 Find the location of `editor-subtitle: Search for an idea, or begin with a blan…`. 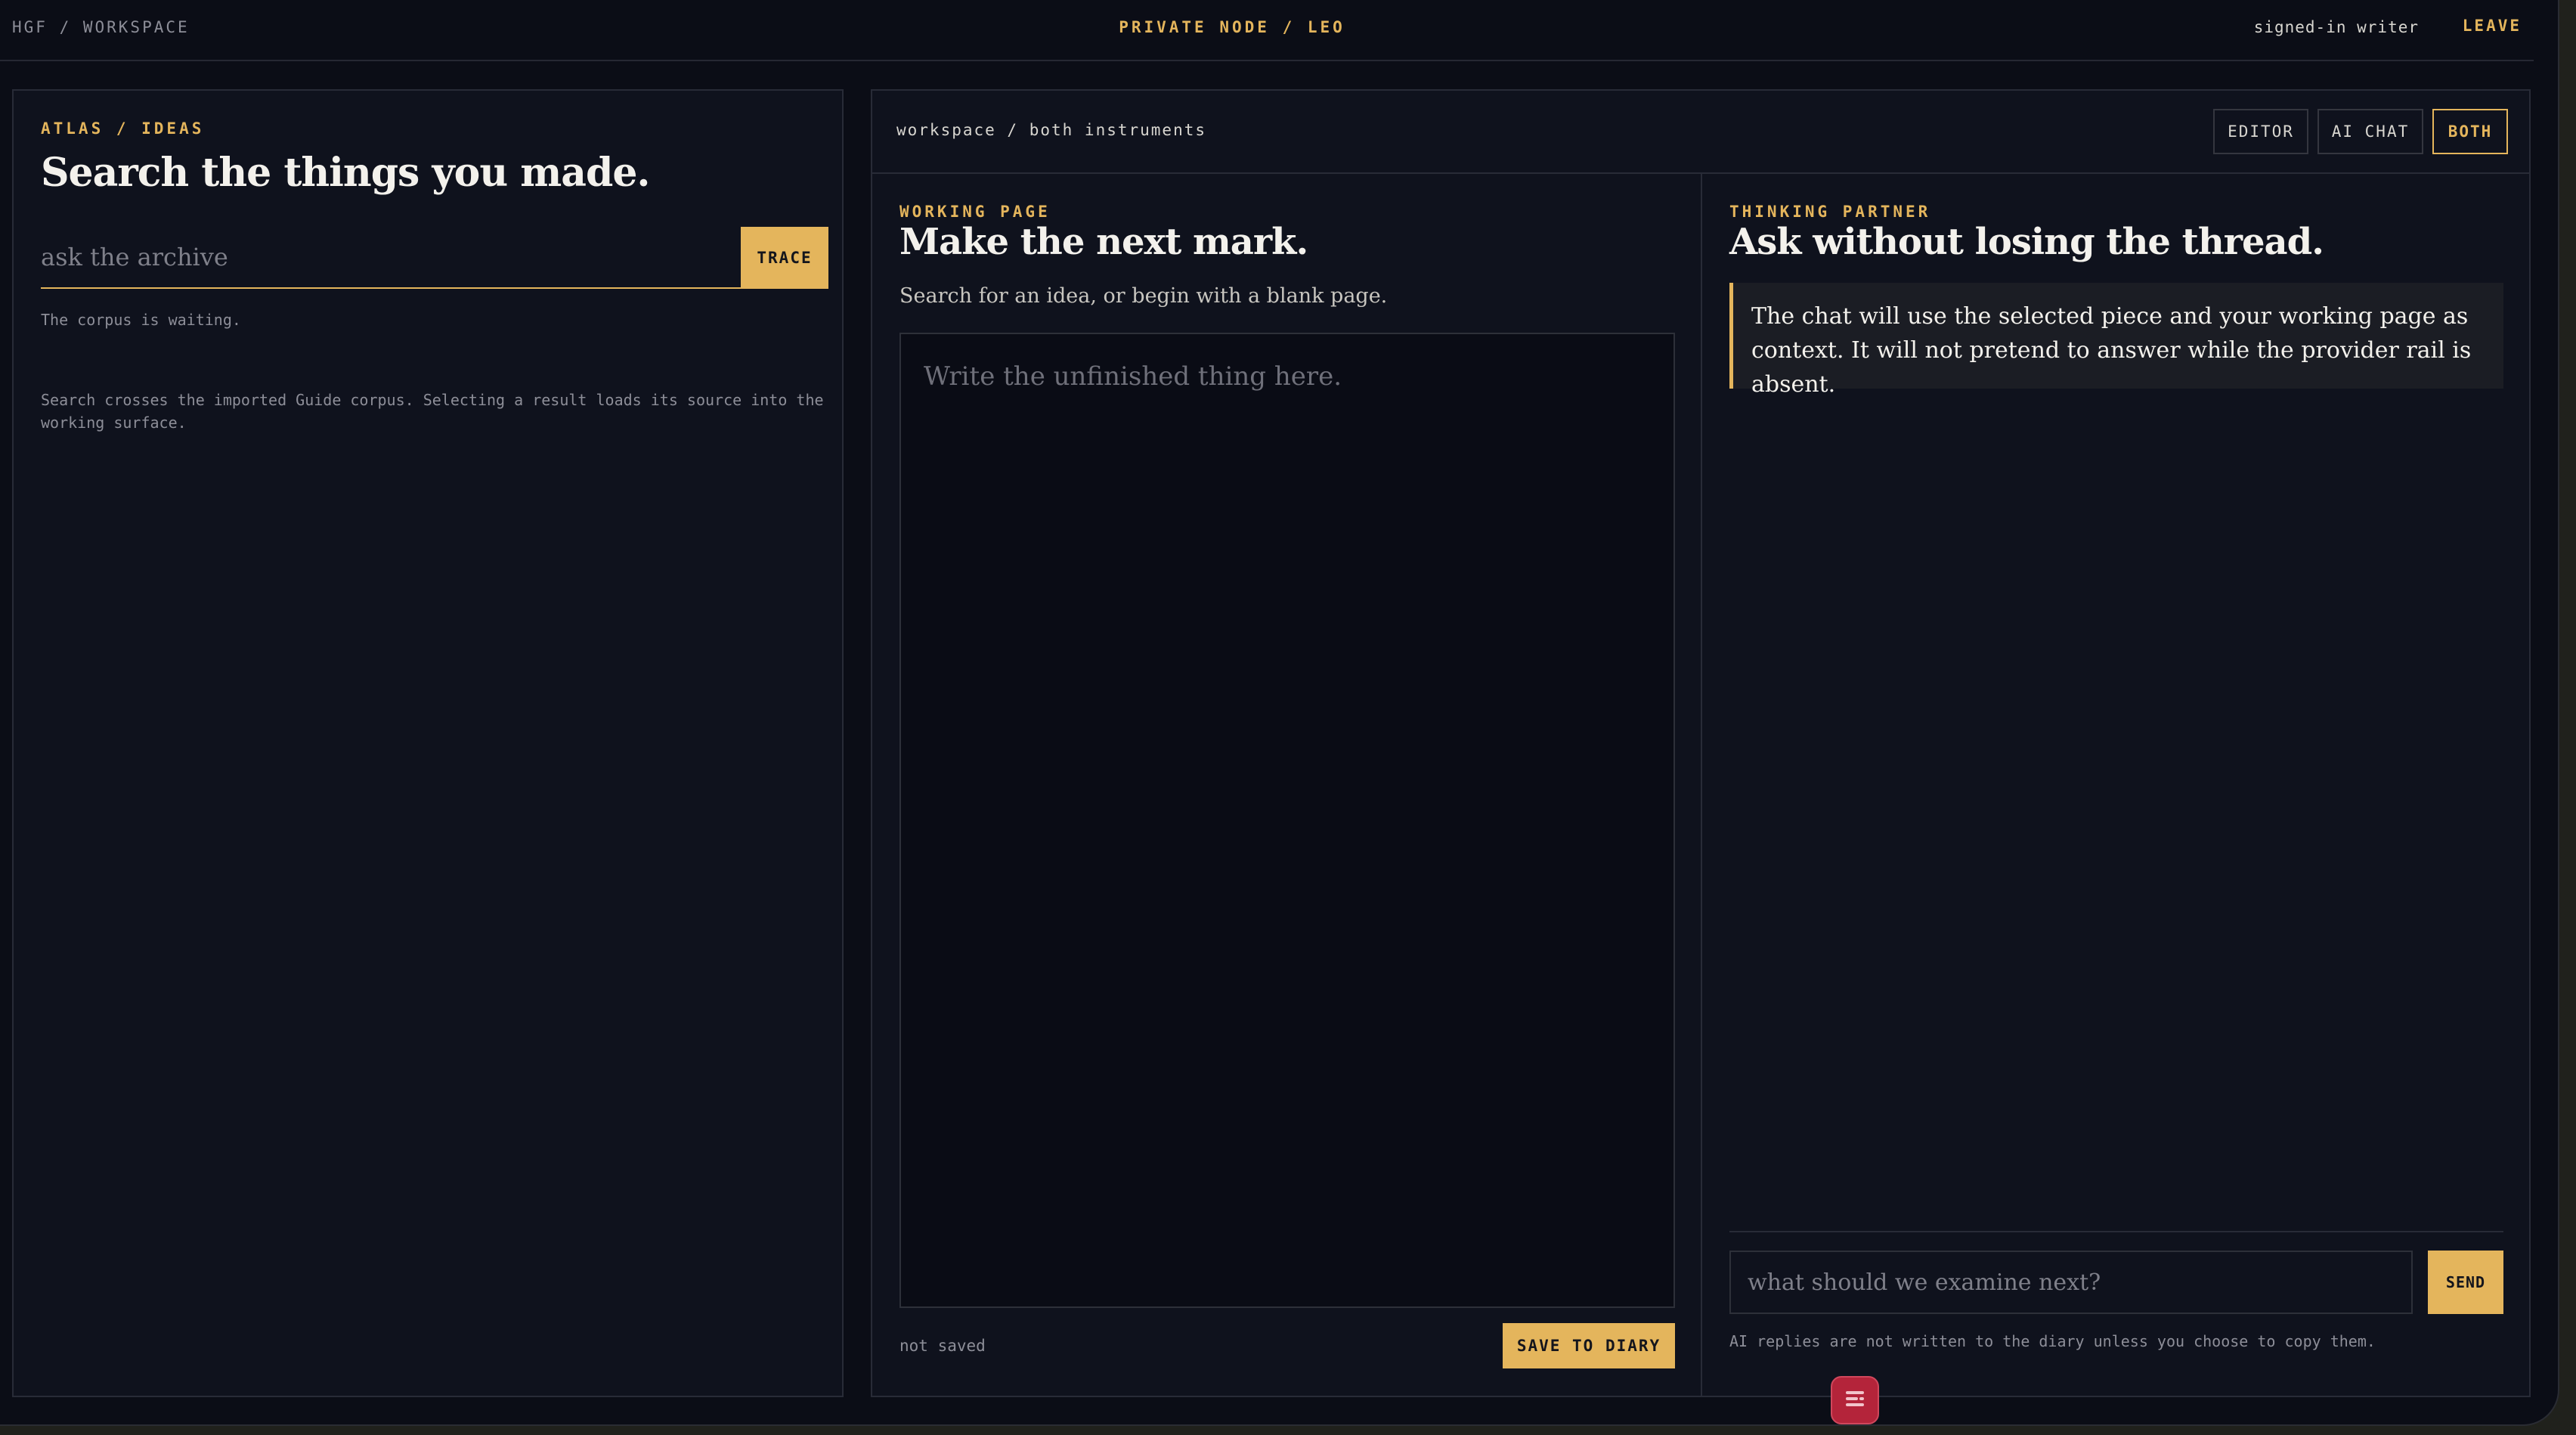

editor-subtitle: Search for an idea, or begin with a blan… is located at coordinates (1143, 296).